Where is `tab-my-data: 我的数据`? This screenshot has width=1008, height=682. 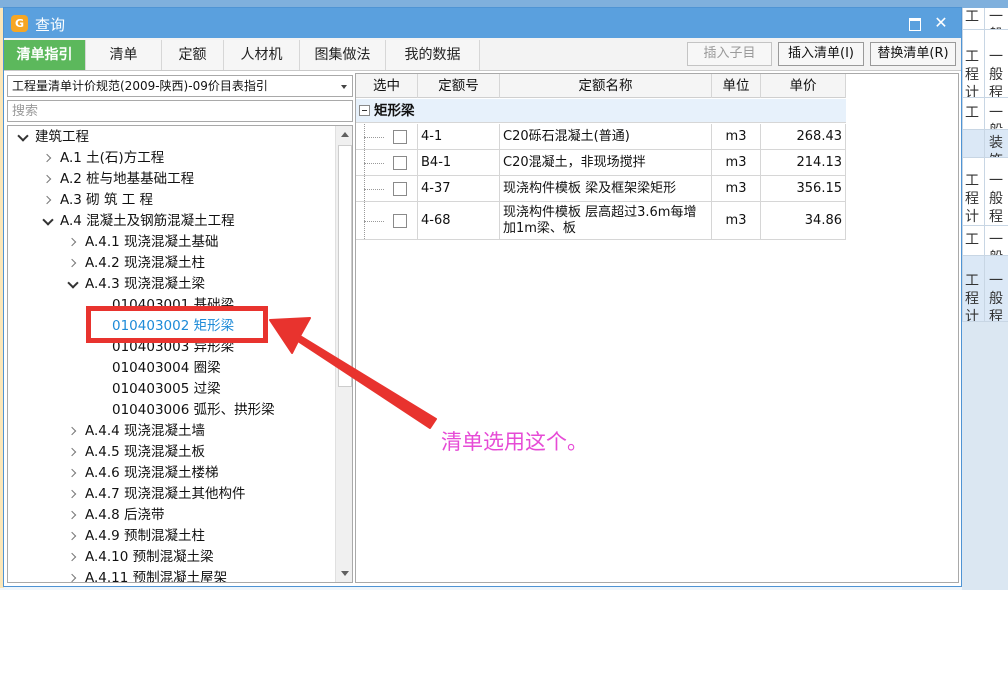 tab-my-data: 我的数据 is located at coordinates (433, 55).